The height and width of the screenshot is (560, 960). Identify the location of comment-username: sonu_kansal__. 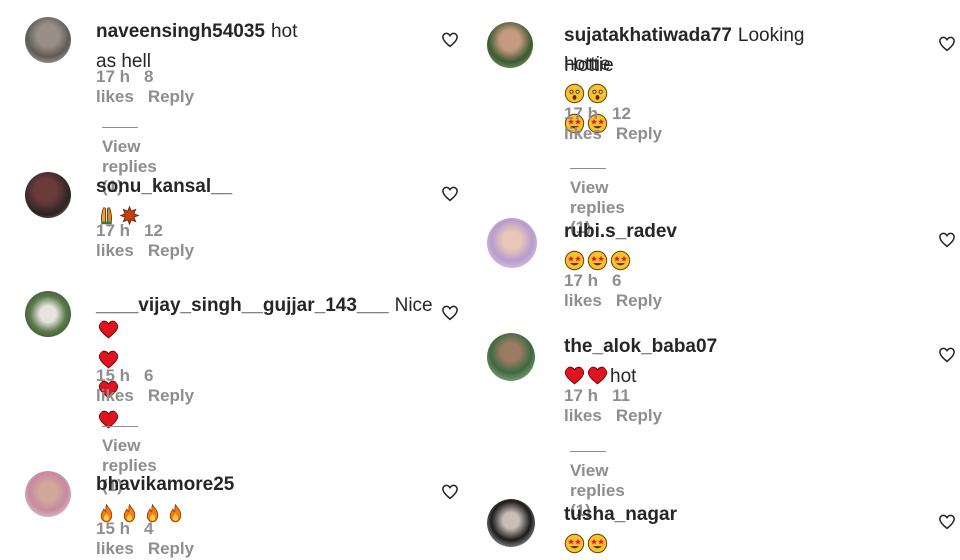
(164, 186).